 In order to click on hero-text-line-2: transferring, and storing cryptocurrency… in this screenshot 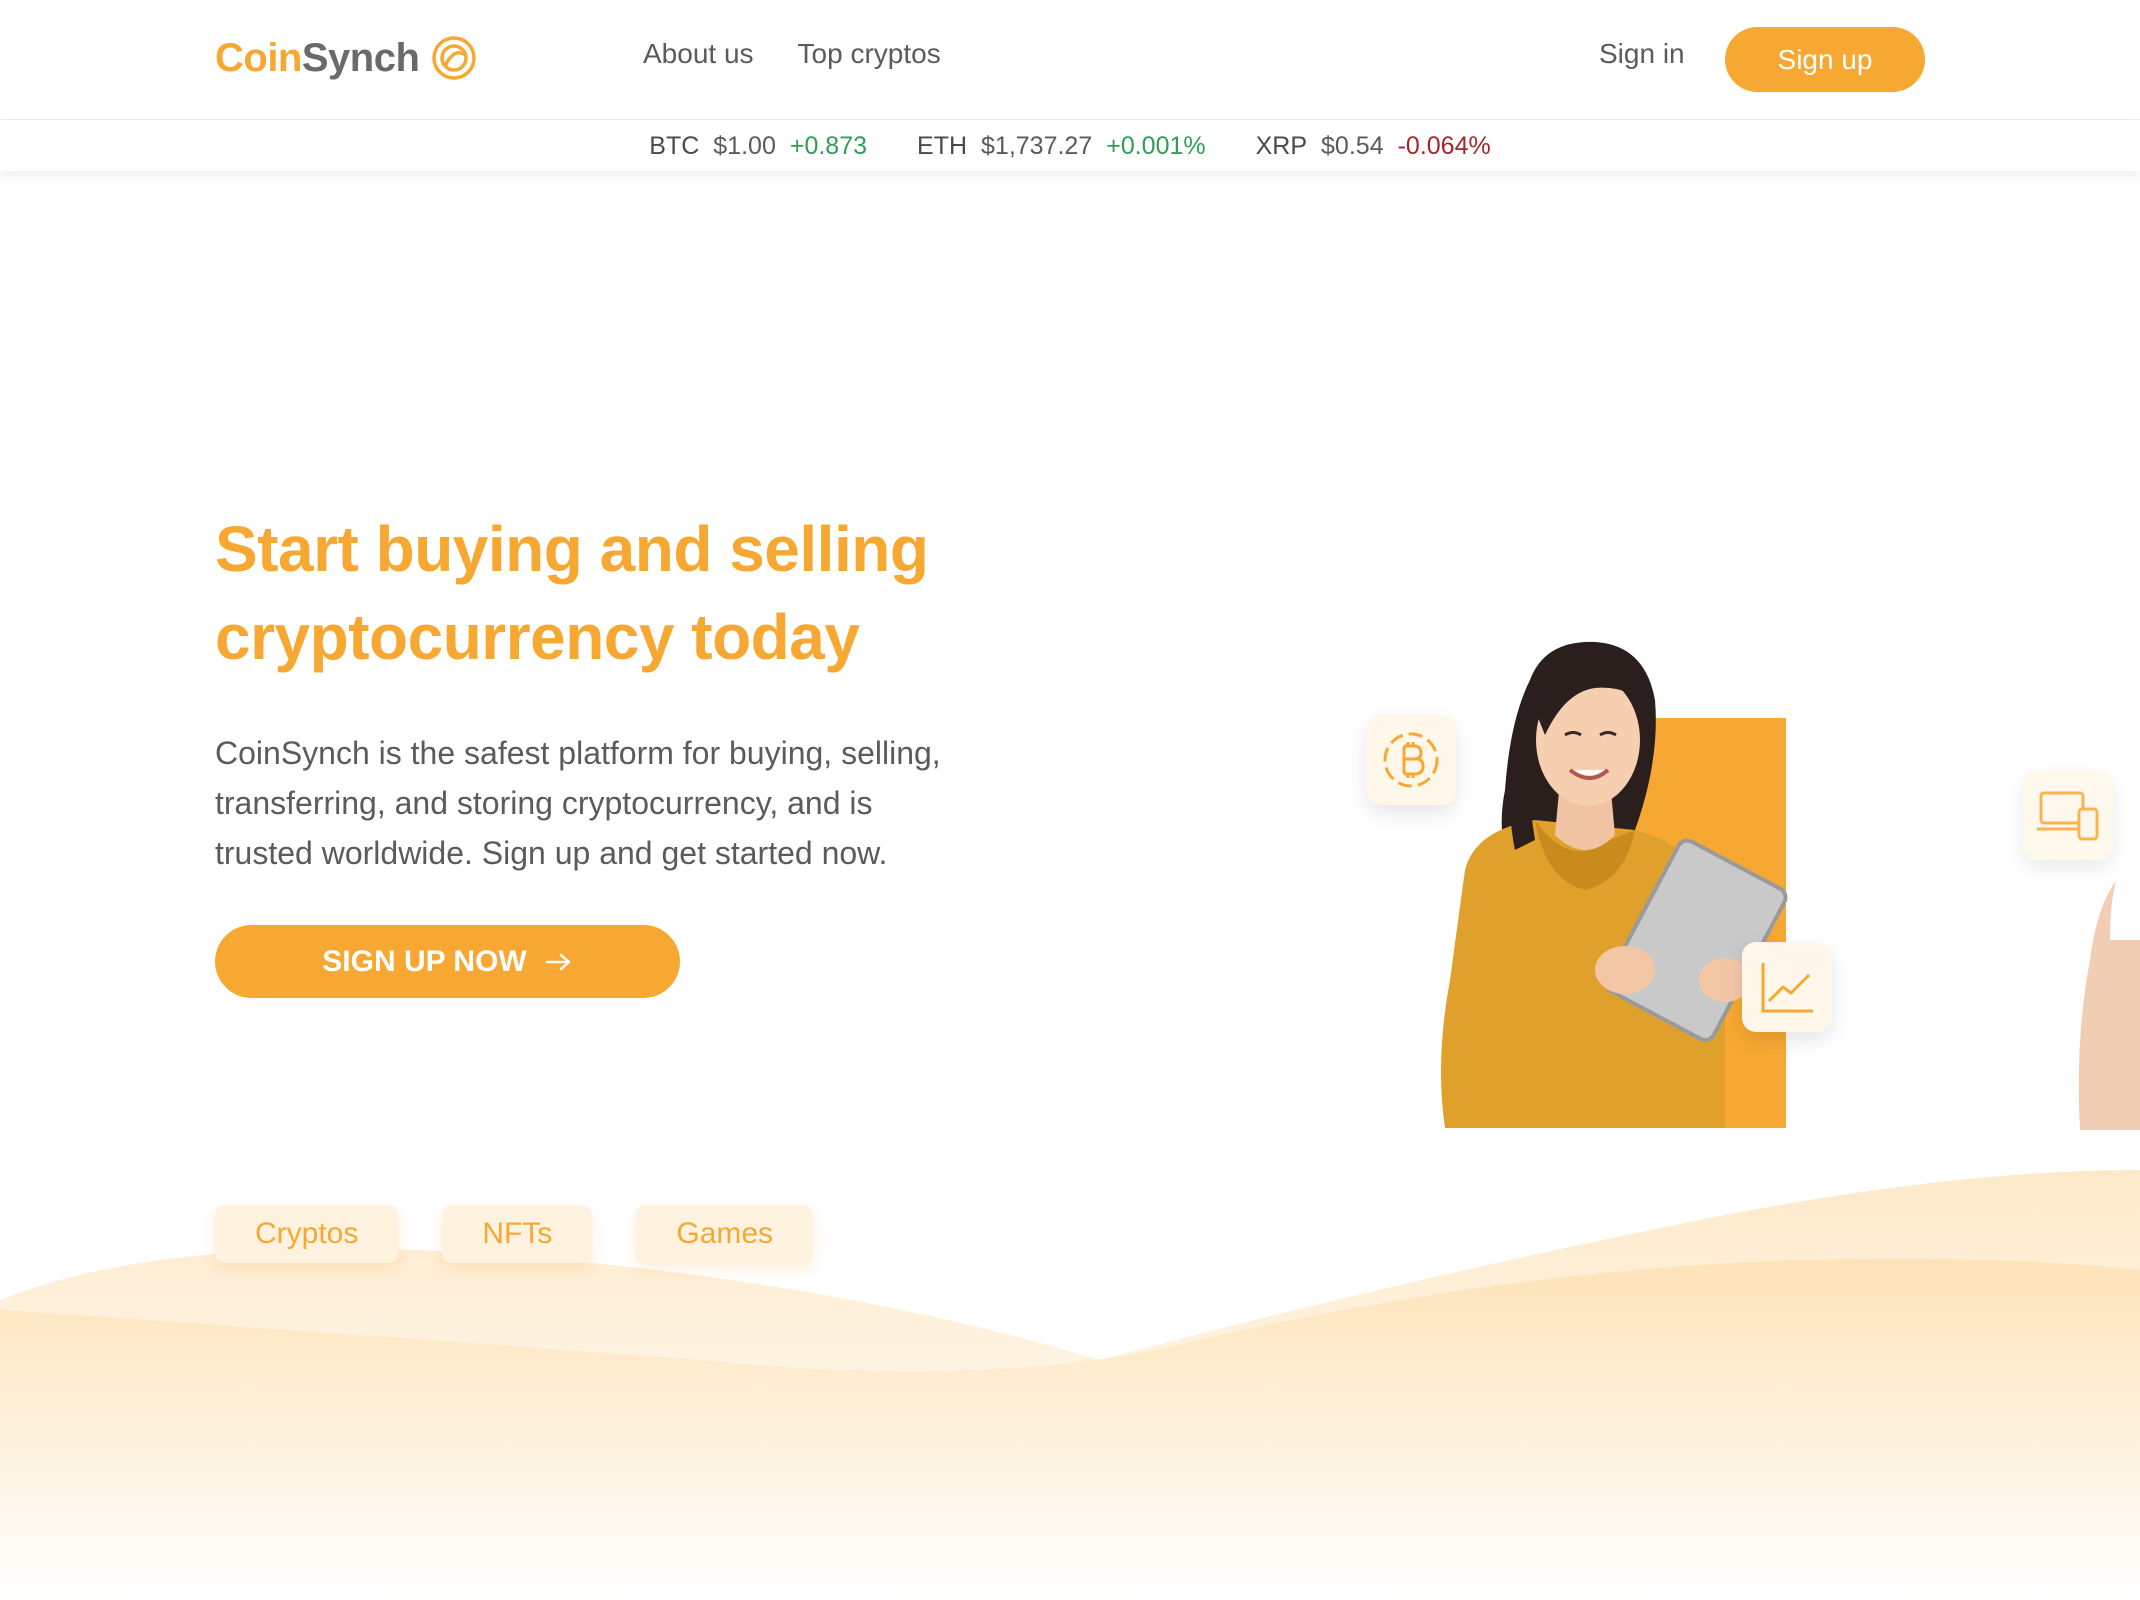, I will do `click(544, 803)`.